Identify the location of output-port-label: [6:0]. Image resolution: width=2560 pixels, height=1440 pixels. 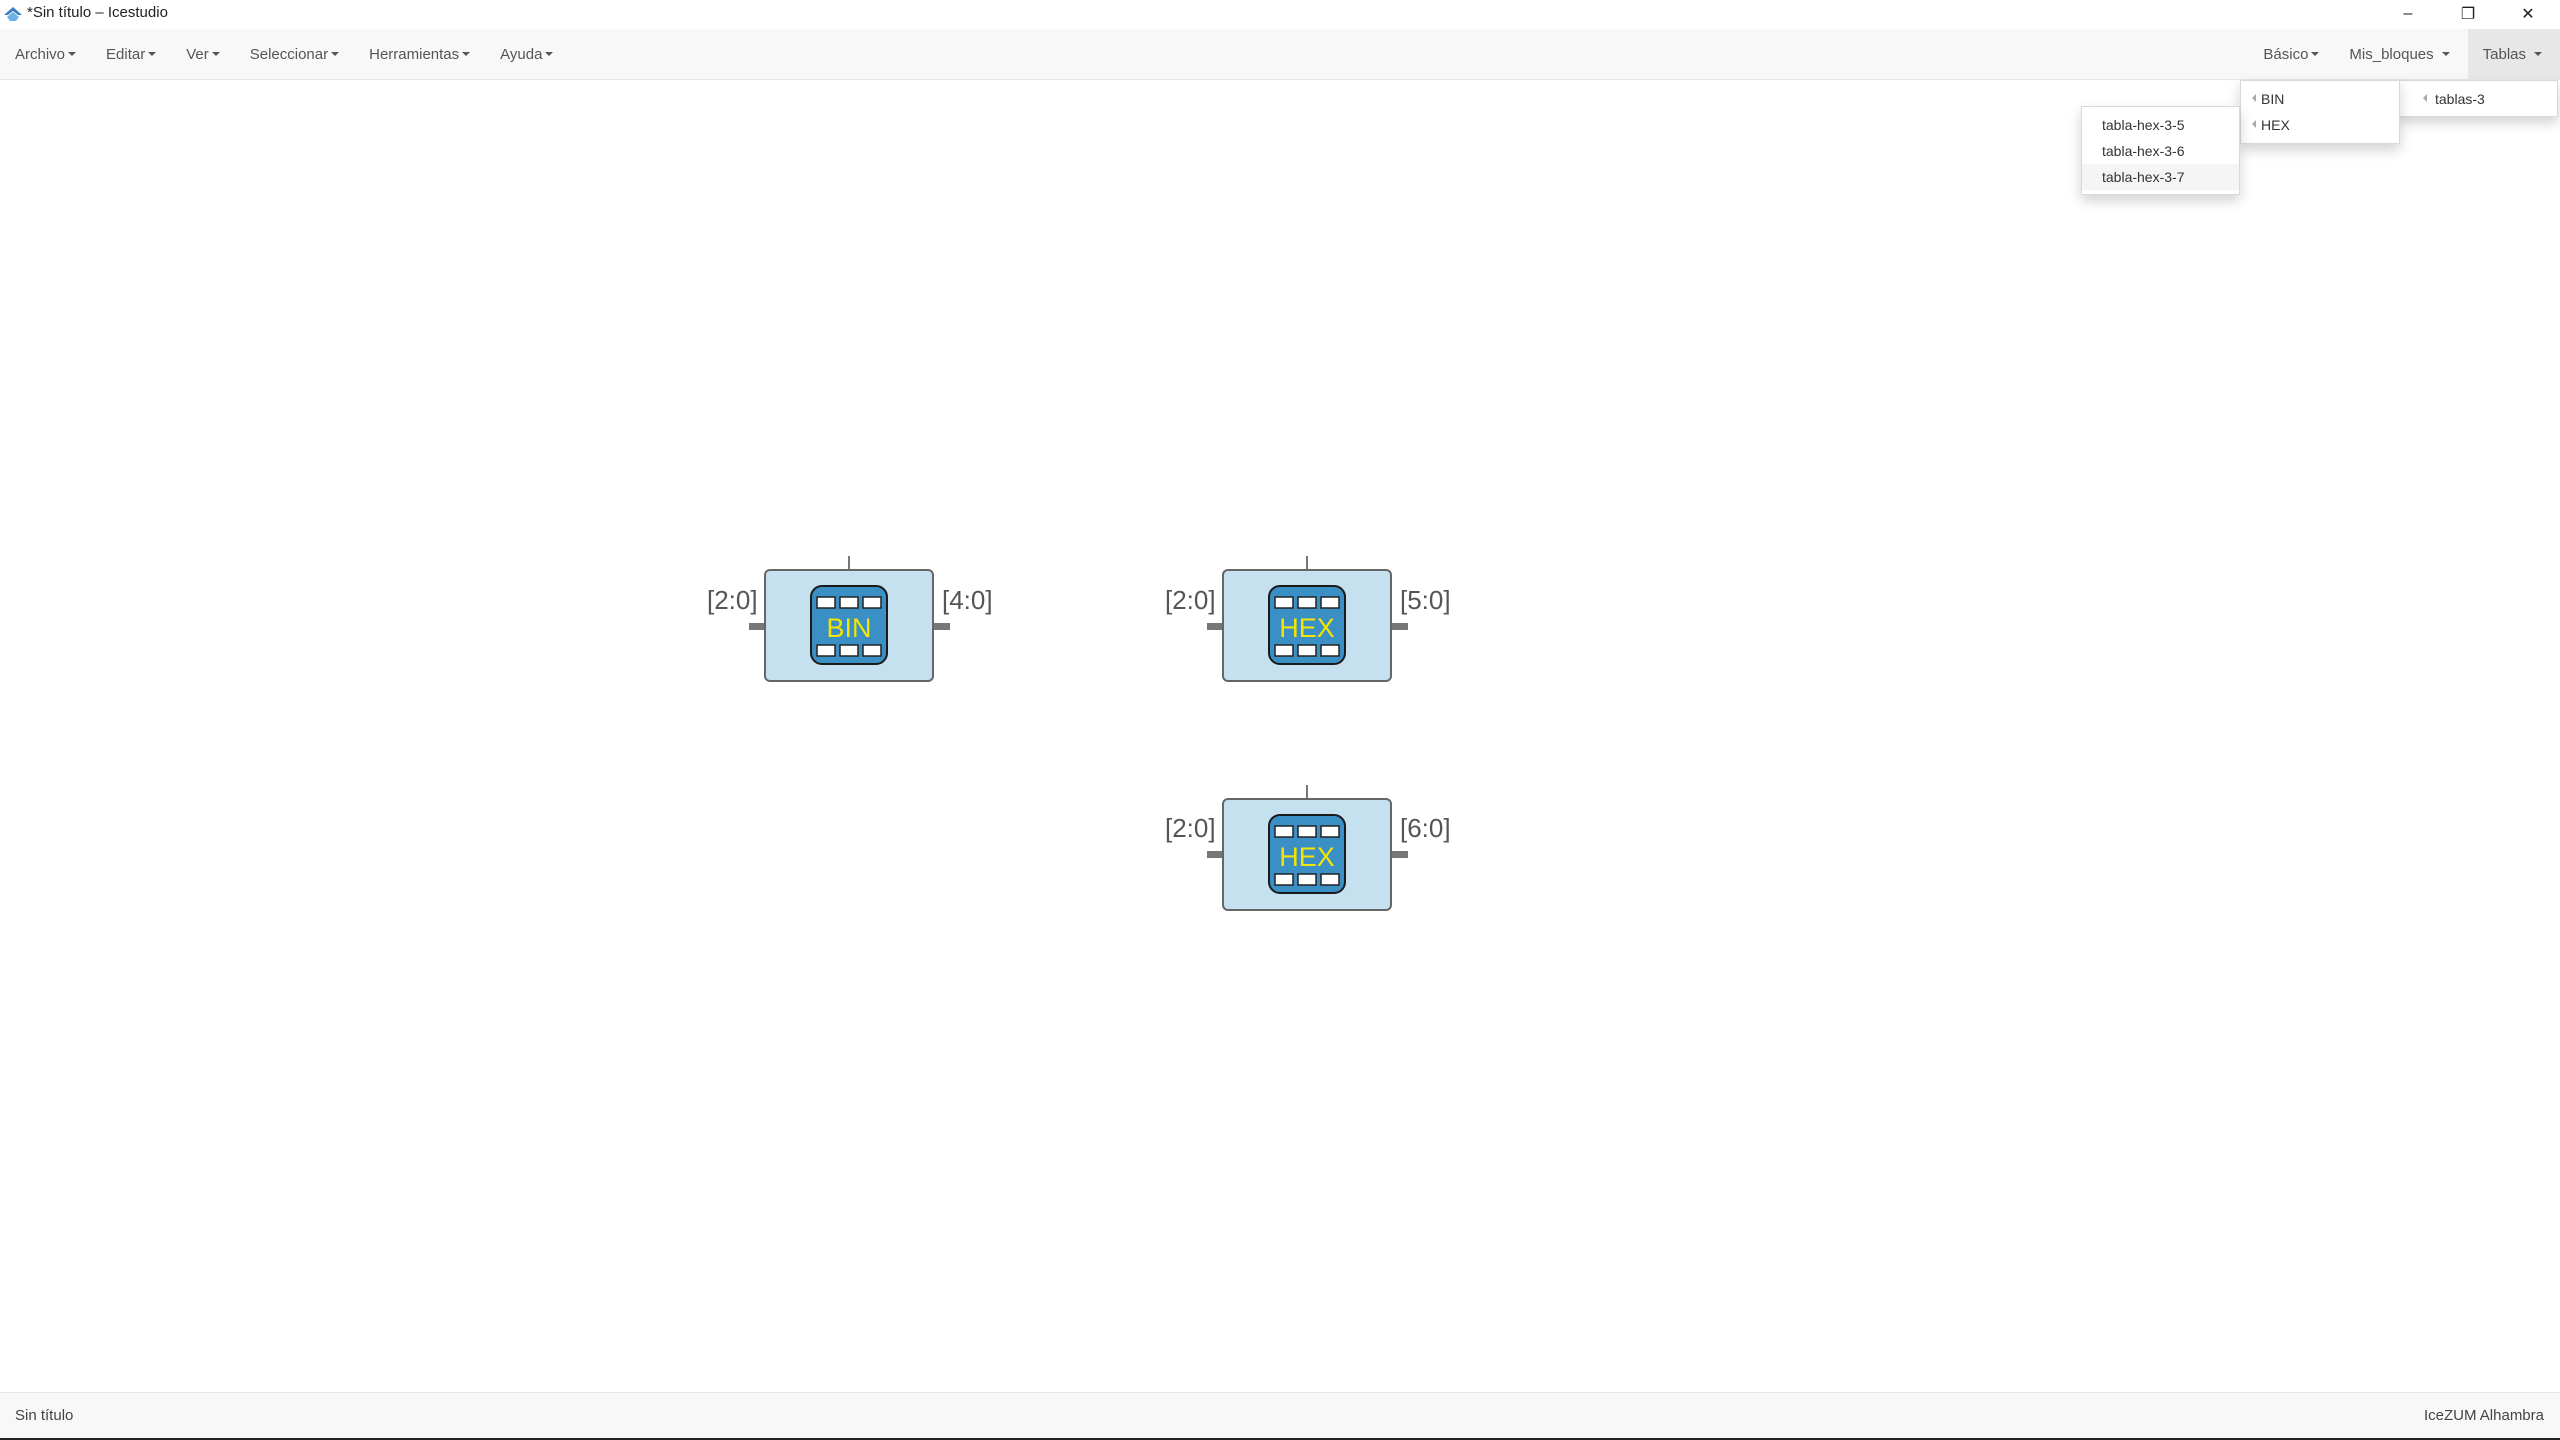
(1425, 828).